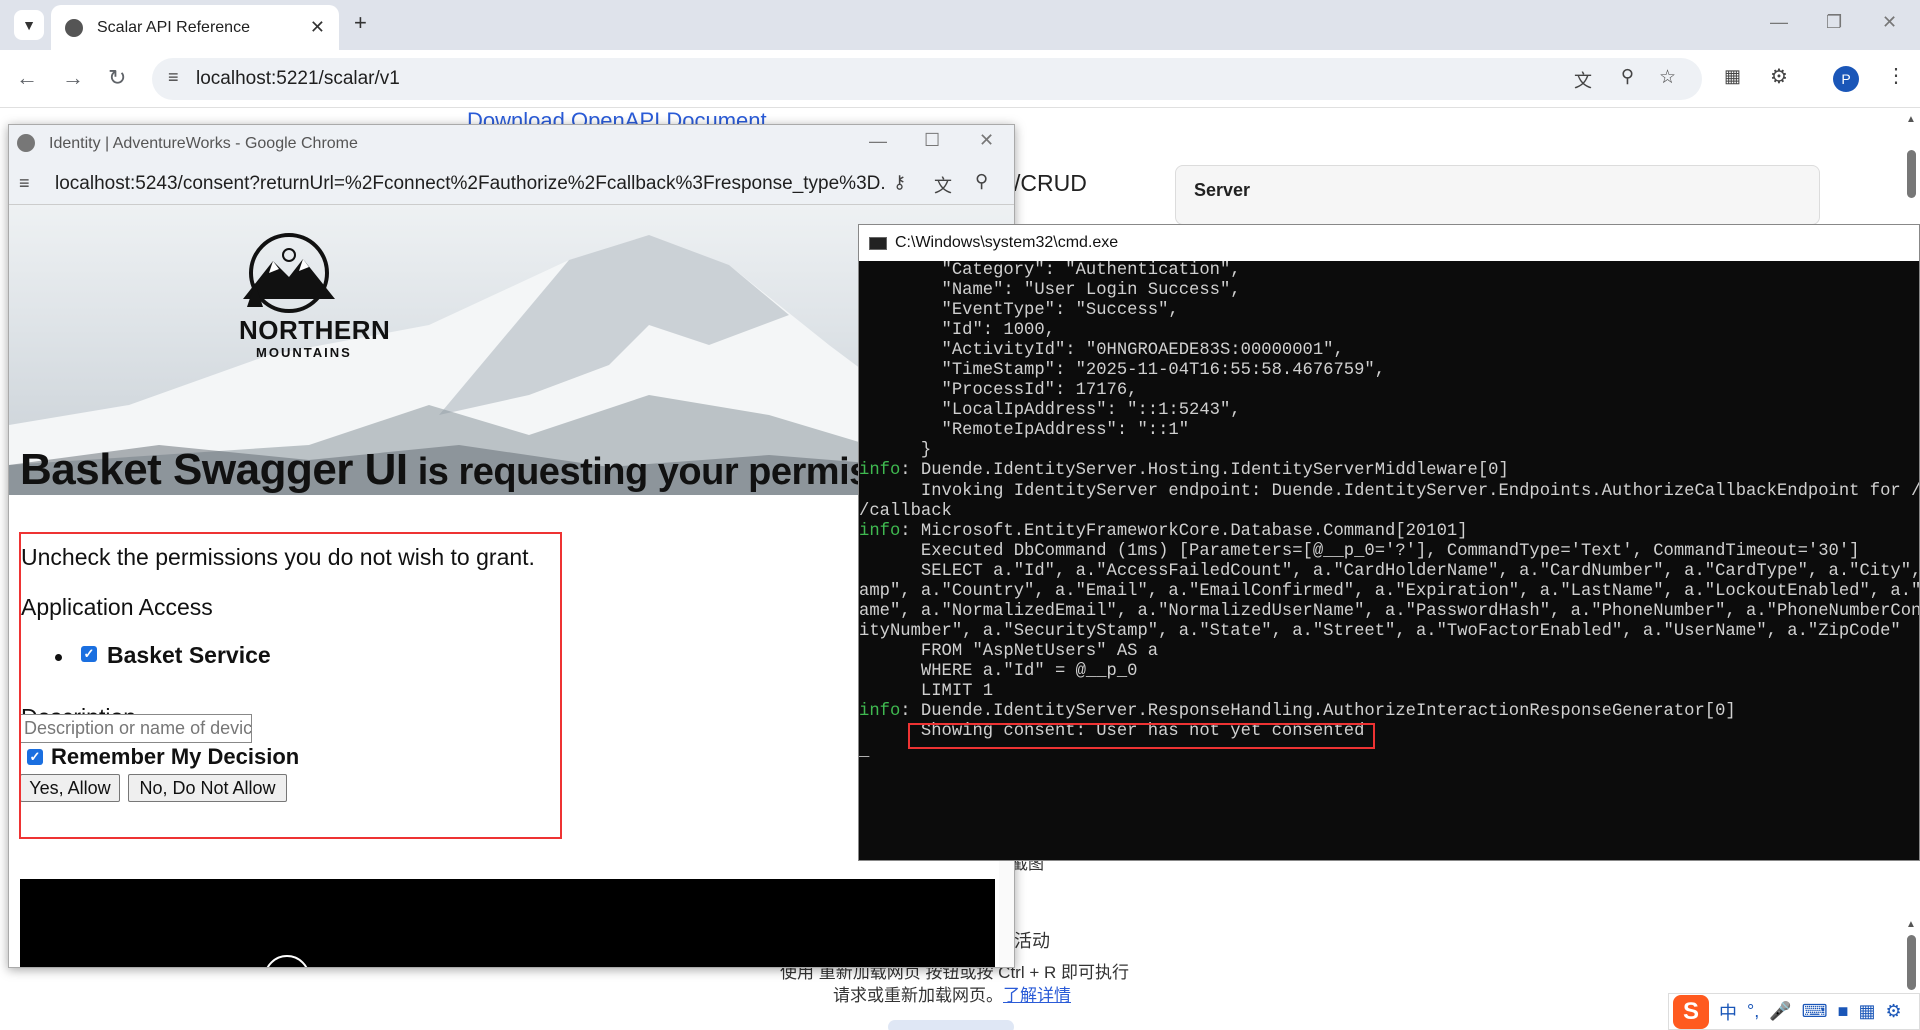 This screenshot has height=1030, width=1920. What do you see at coordinates (1050, 270) in the screenshot?
I see `console-line-text: "Category": "Authentication",` at bounding box center [1050, 270].